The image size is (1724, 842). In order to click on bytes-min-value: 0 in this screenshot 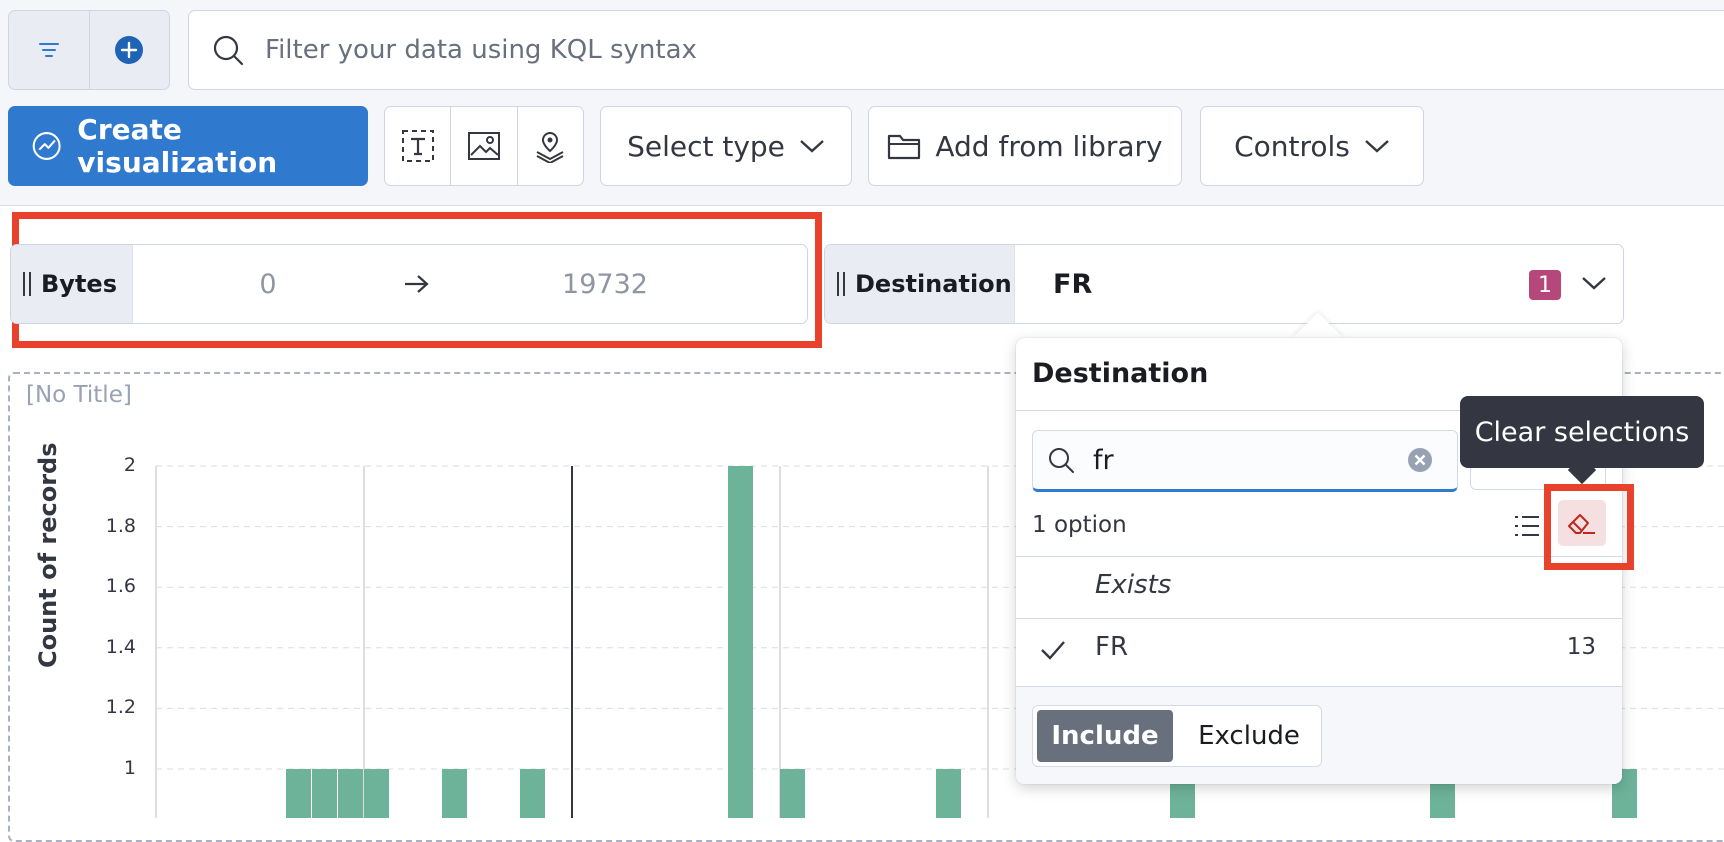, I will do `click(268, 284)`.